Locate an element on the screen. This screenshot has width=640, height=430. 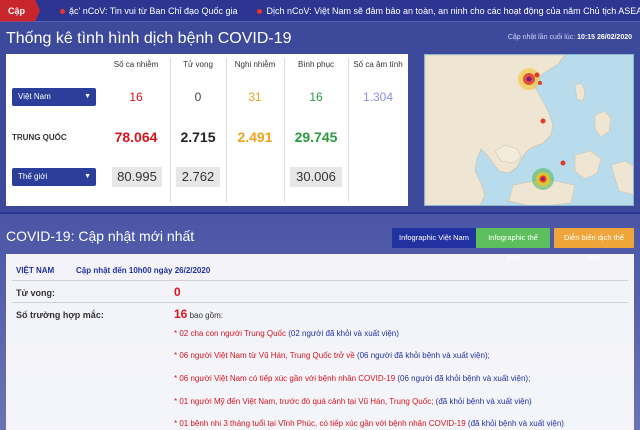
col-header-negative: Số ca âm tính is located at coordinates (378, 64).